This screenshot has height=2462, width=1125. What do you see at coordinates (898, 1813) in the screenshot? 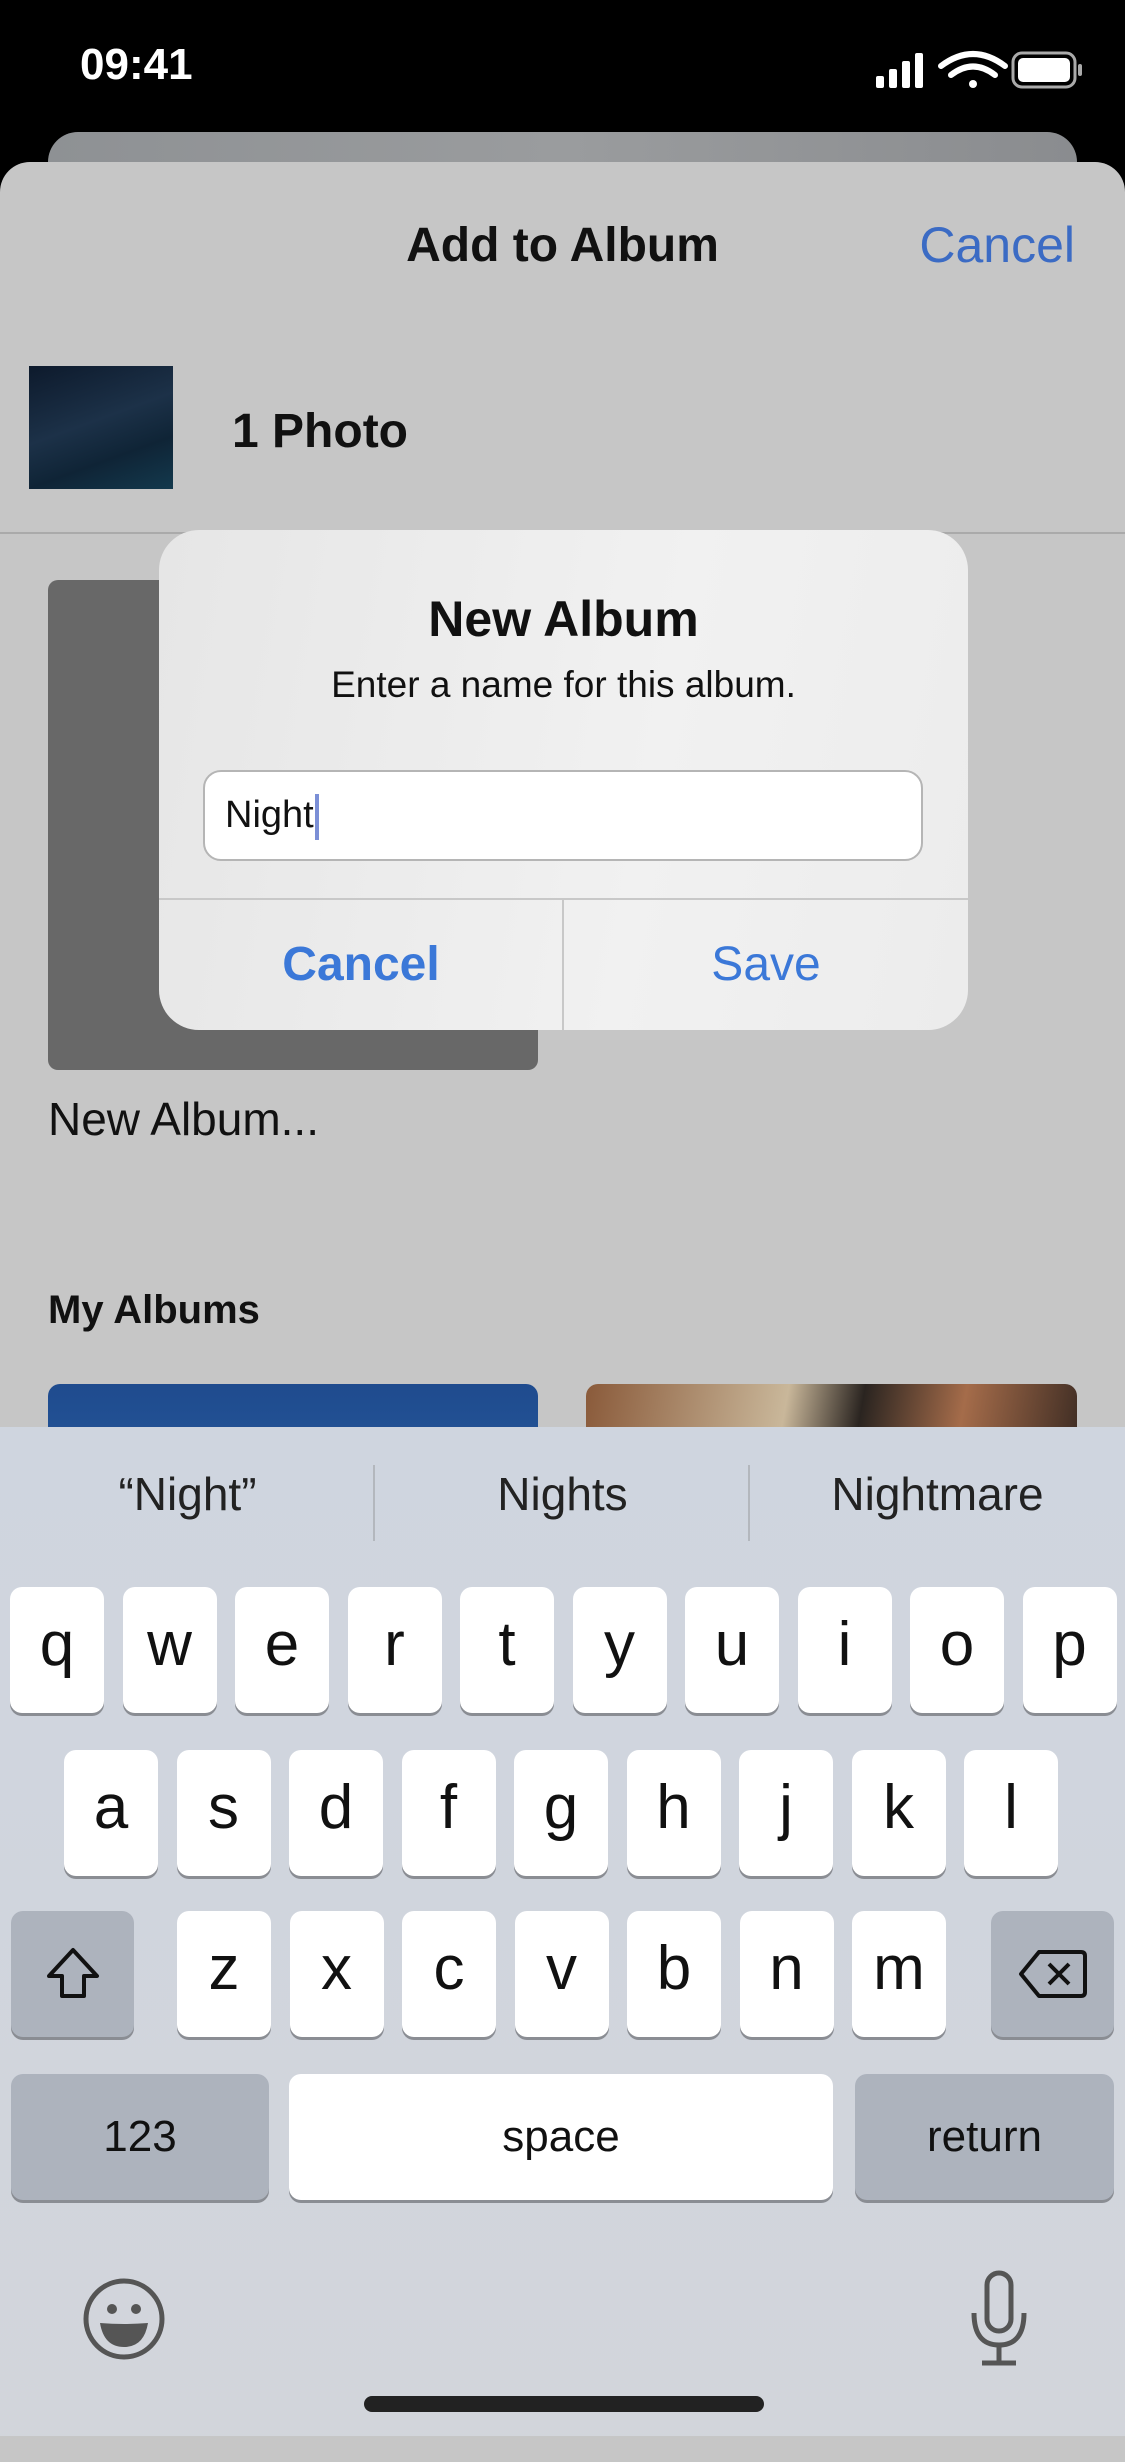
I see `key-k: k` at bounding box center [898, 1813].